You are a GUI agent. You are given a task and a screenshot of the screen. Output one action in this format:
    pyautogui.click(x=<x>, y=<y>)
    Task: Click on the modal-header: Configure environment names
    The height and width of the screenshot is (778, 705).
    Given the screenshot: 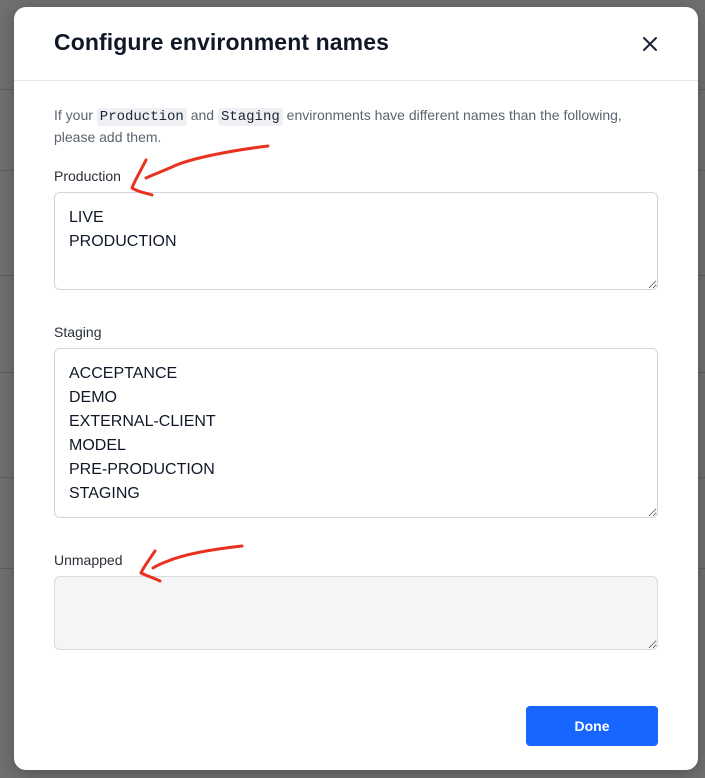 What is the action you would take?
    pyautogui.click(x=356, y=44)
    